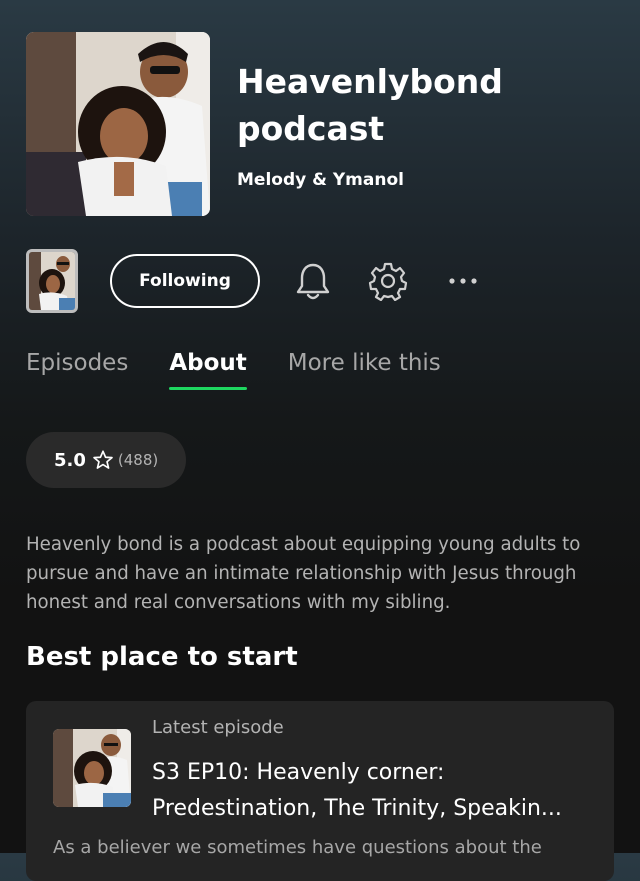  I want to click on podcast-cover-image, so click(118, 124).